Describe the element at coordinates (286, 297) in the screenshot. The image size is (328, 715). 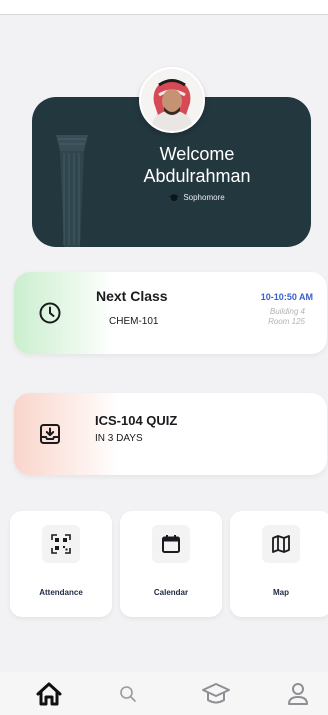
I see `next-class-time: 10-10:50 AM` at that location.